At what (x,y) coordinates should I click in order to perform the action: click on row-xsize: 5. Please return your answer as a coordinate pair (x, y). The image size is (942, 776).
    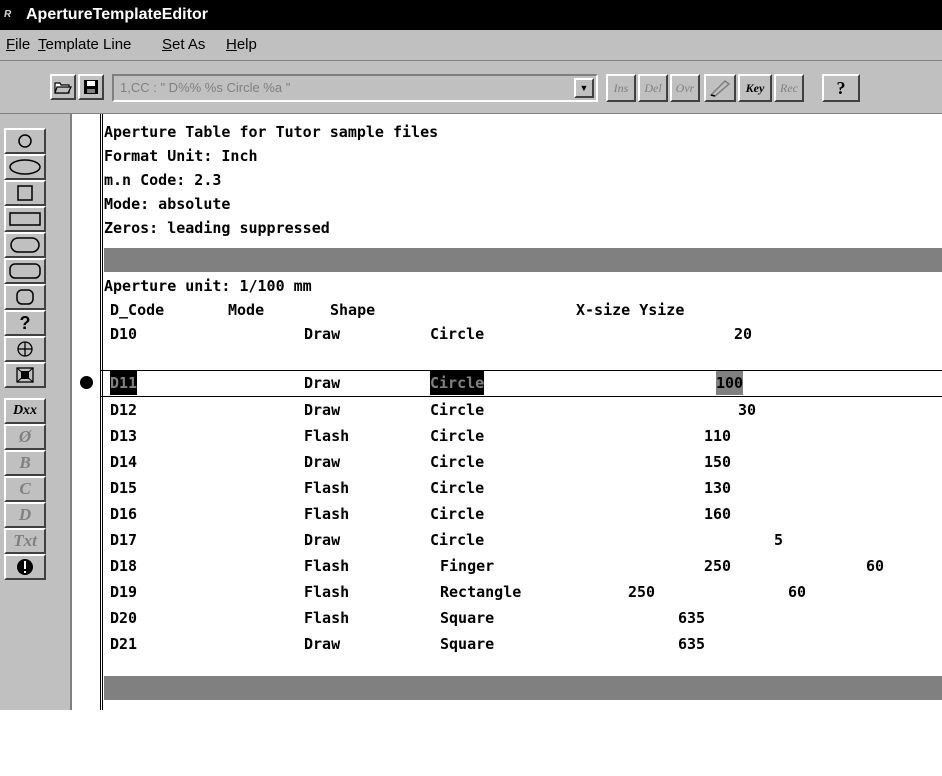
    Looking at the image, I should click on (779, 540).